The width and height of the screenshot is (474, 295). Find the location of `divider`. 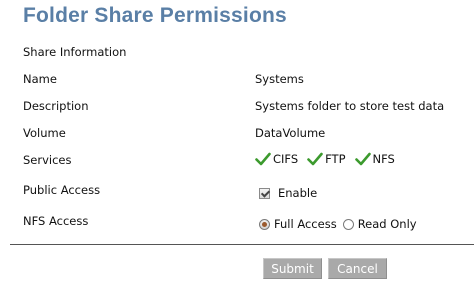

divider is located at coordinates (242, 244).